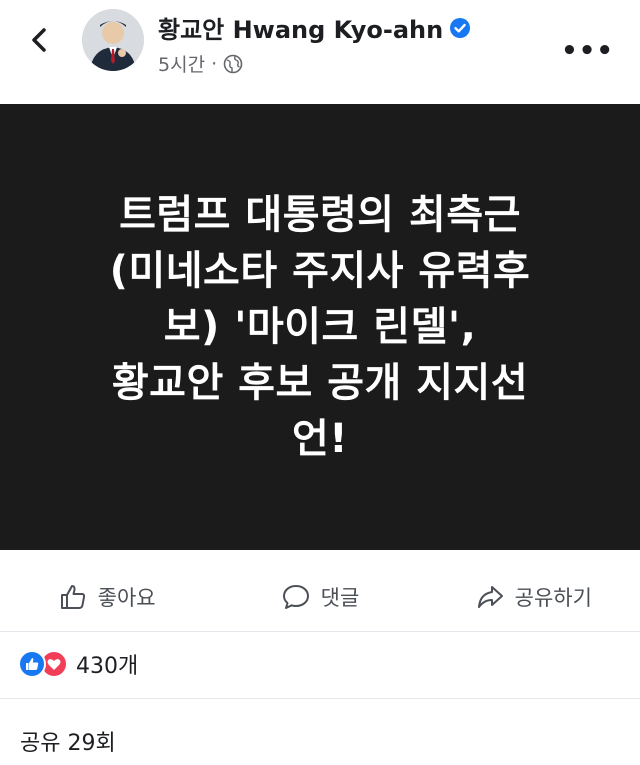  I want to click on author-name: 황교안 Hwang Kyo-ahn, so click(300, 27).